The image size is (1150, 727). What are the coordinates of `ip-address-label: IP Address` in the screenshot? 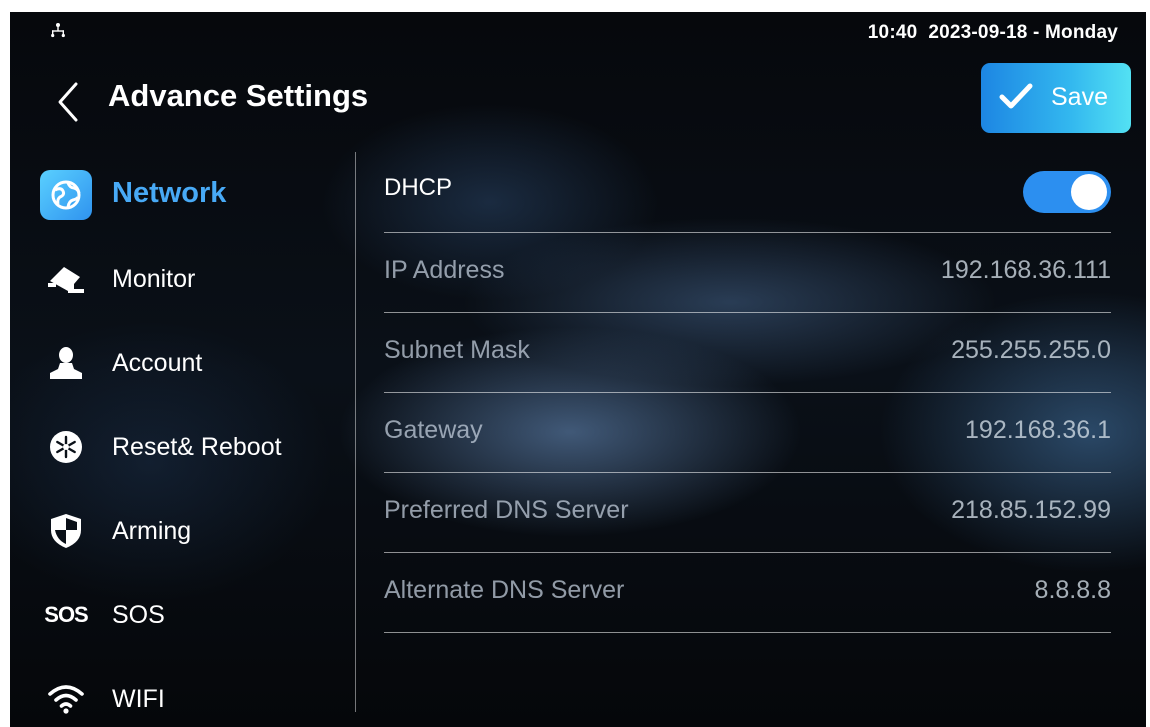 It's located at (444, 270).